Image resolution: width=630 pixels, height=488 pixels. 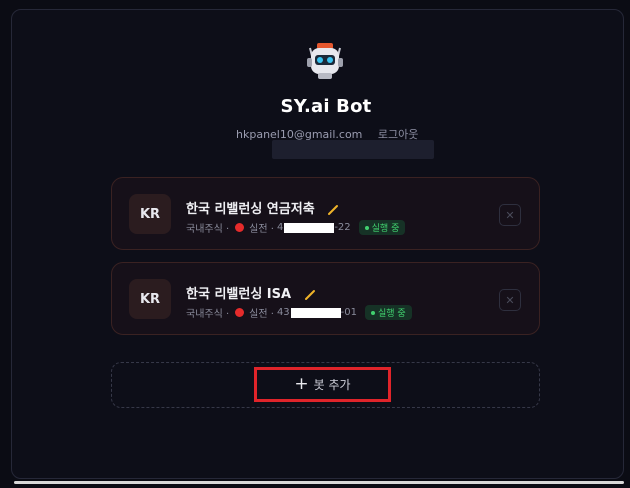 I want to click on bot-name-row: 한국 리밸런싱 연금저축, so click(x=262, y=207).